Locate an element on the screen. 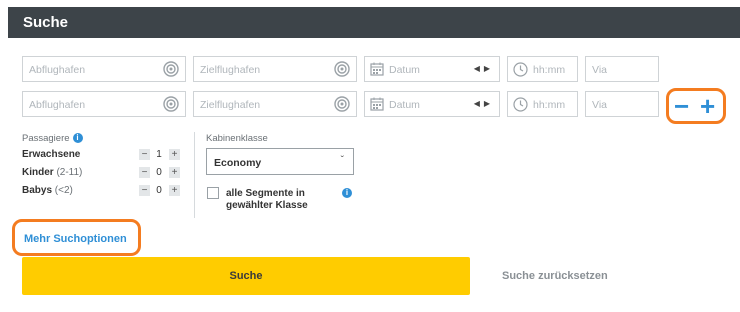 This screenshot has height=312, width=740. babies-minus-button: − is located at coordinates (144, 190).